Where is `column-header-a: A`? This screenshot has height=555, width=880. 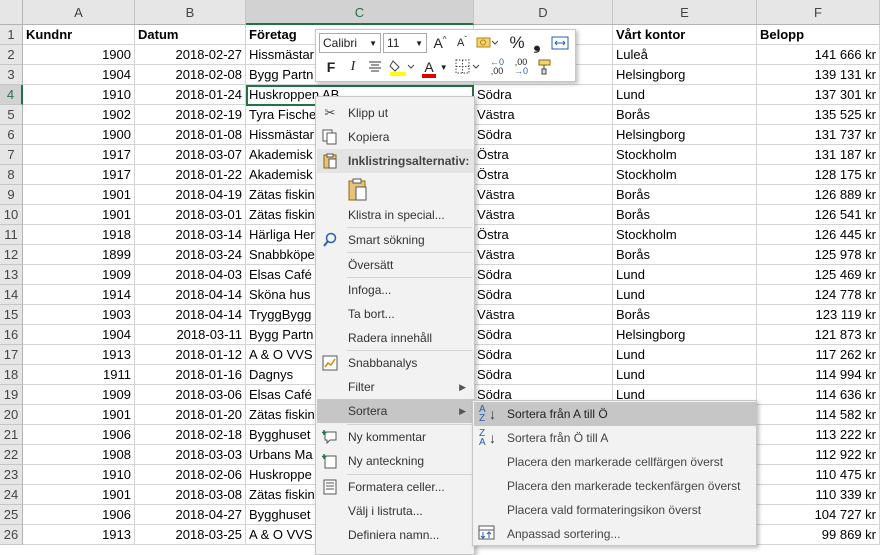
column-header-a: A is located at coordinates (79, 12).